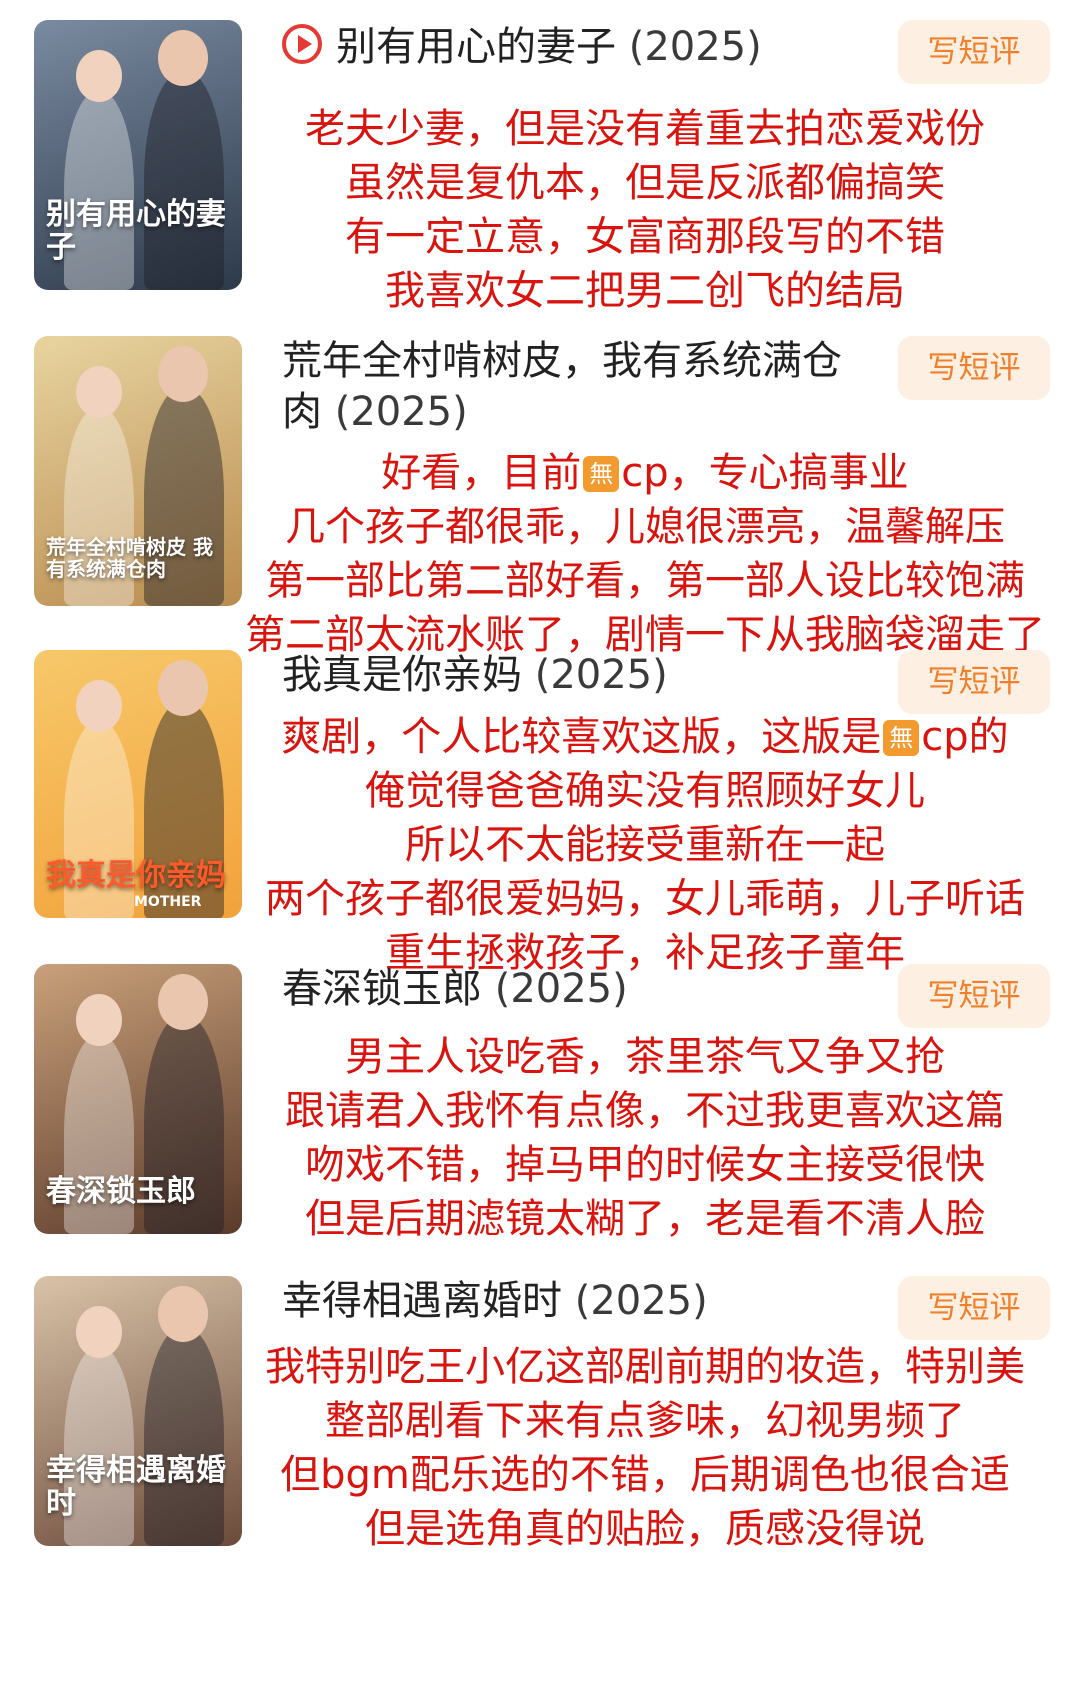 This screenshot has width=1080, height=1683. I want to click on poster-title: 幸得相遇离婚时, so click(136, 1487).